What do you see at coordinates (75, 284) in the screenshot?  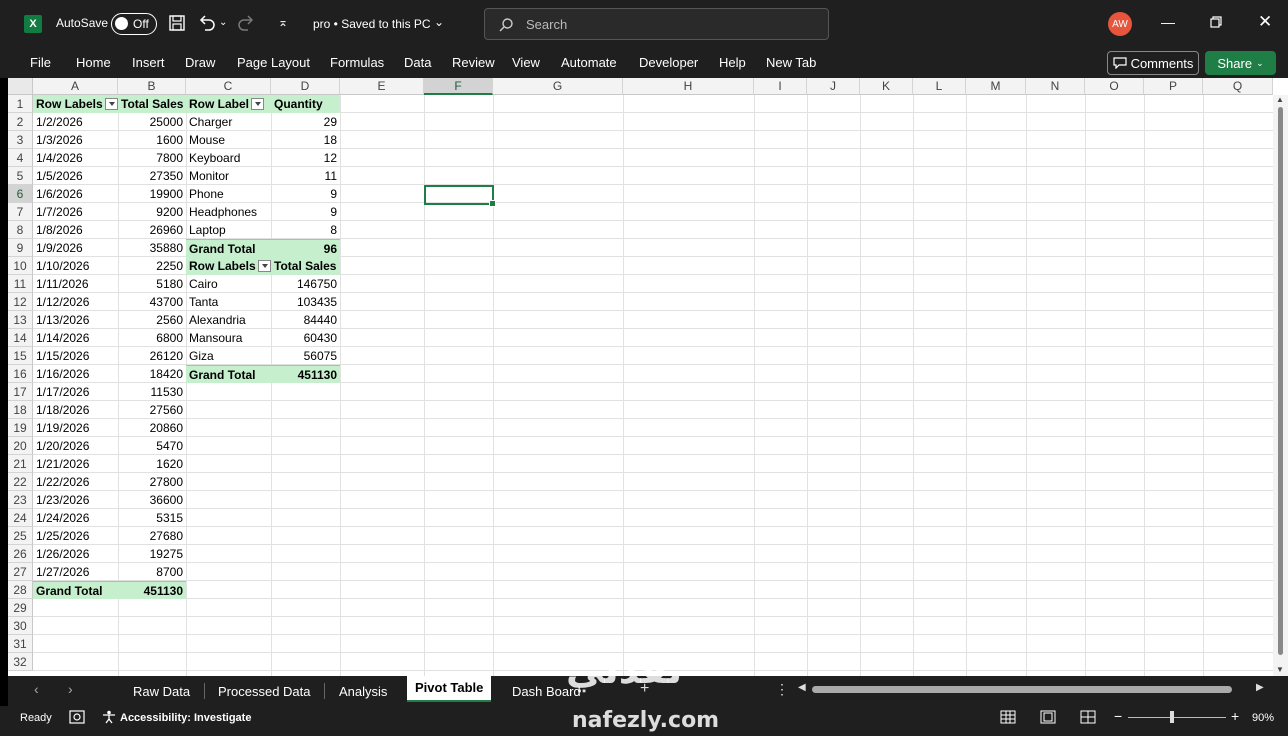 I see `table-row-label: 1/11/2026` at bounding box center [75, 284].